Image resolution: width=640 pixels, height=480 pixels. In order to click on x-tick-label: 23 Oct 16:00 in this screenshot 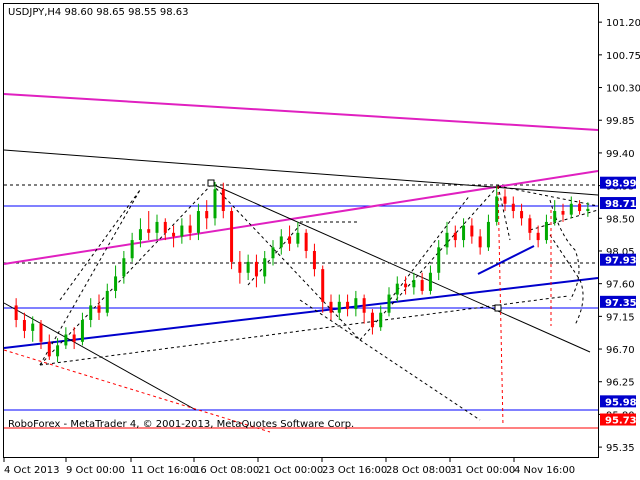, I will do `click(354, 470)`.